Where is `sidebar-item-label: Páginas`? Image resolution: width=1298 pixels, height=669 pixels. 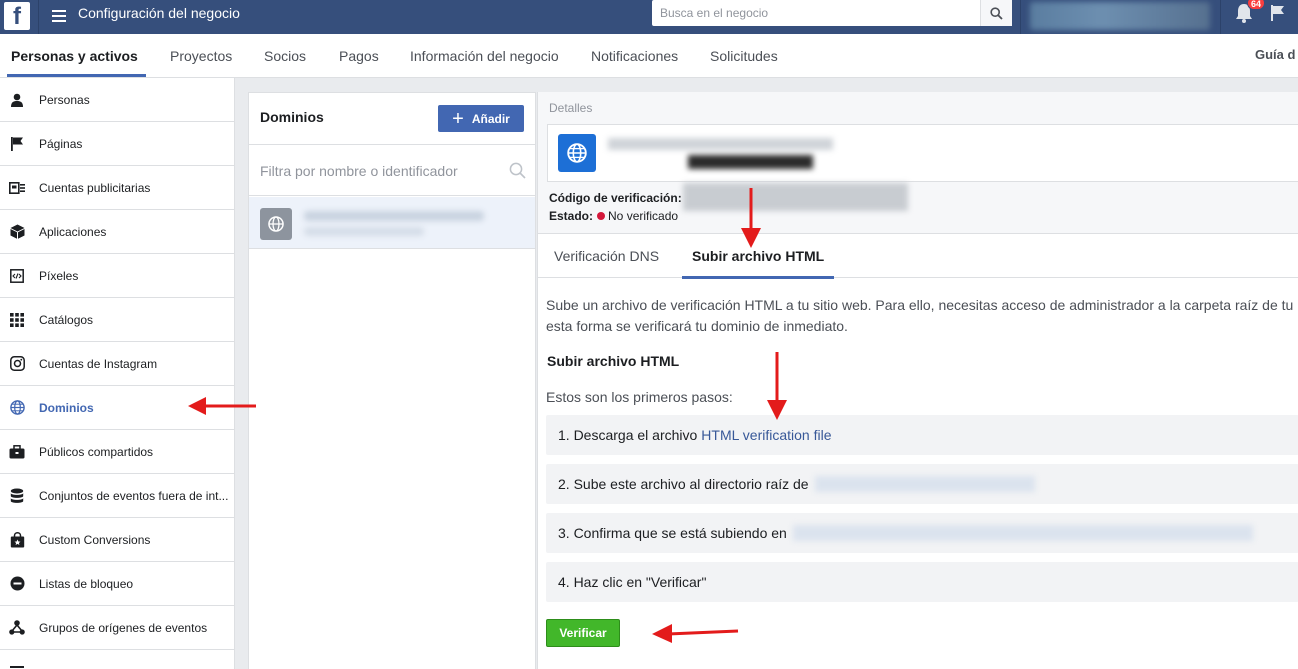 sidebar-item-label: Páginas is located at coordinates (61, 143).